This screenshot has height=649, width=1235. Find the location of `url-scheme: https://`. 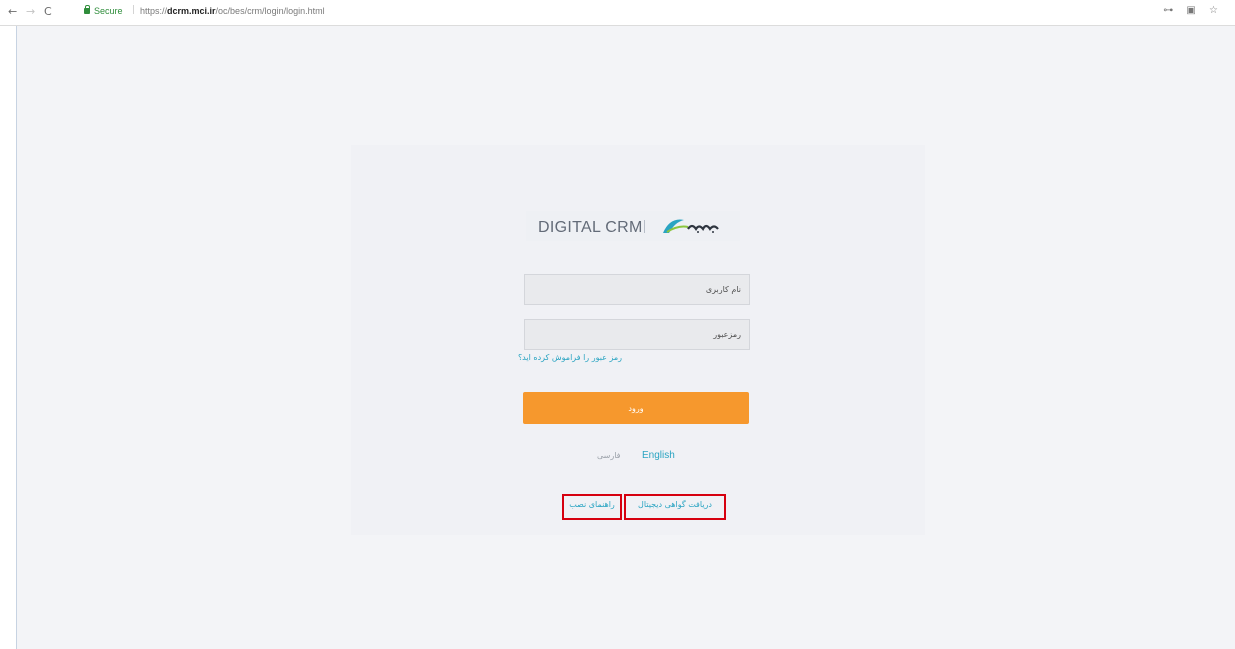

url-scheme: https:// is located at coordinates (154, 11).